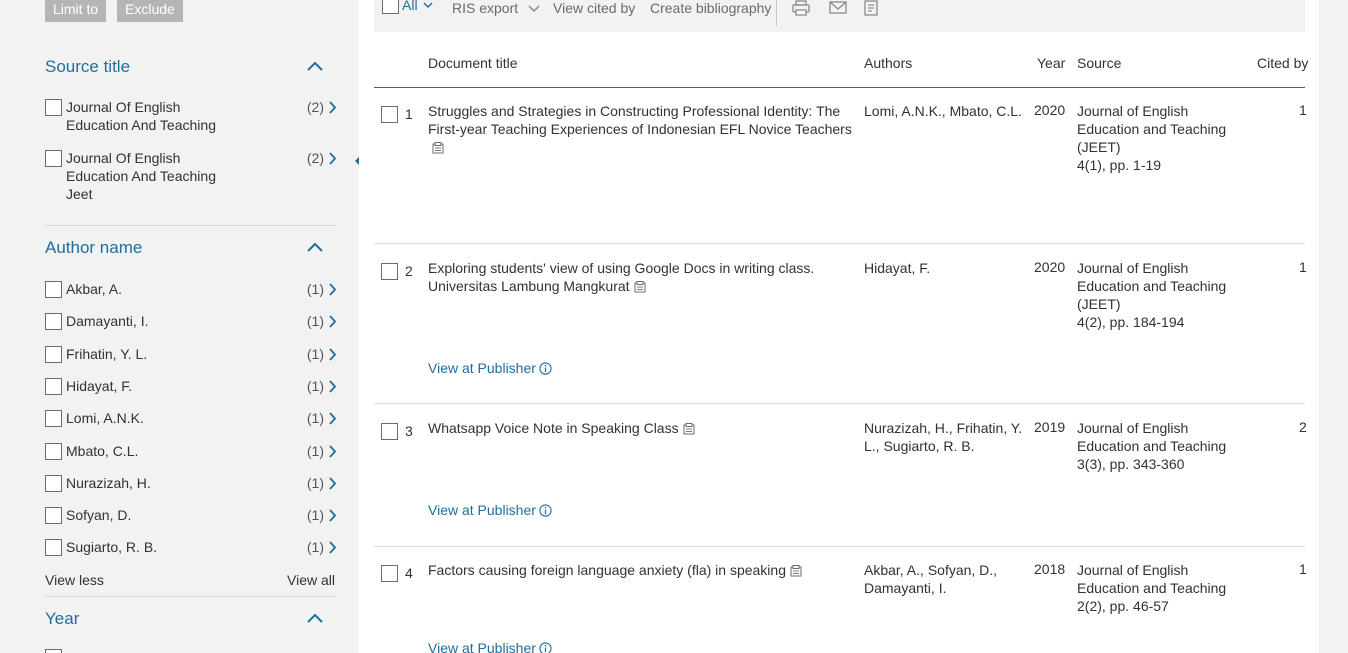  I want to click on column-header-title: Document title, so click(472, 63).